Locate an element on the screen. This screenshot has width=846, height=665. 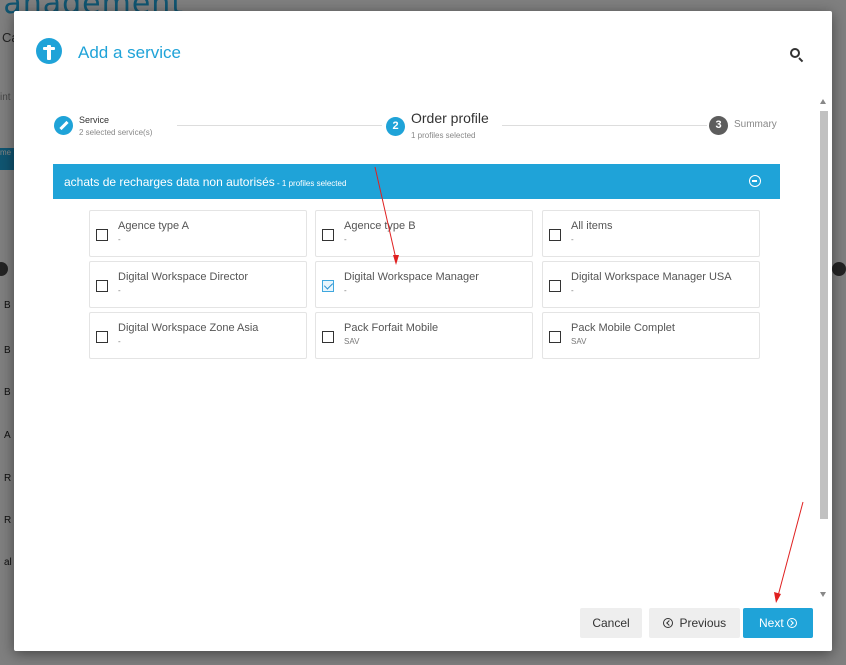
profile-name: Pack Mobile Complet is located at coordinates (623, 328).